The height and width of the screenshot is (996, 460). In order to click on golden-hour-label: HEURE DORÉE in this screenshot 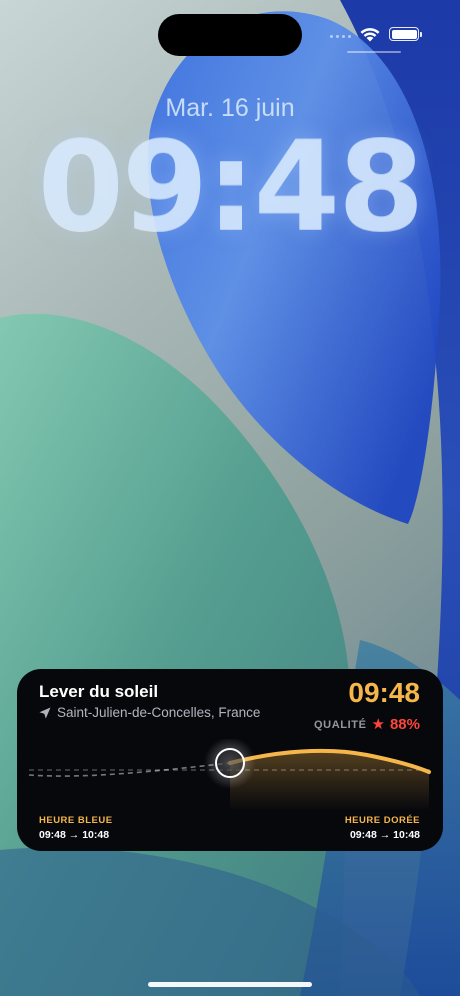, I will do `click(382, 820)`.